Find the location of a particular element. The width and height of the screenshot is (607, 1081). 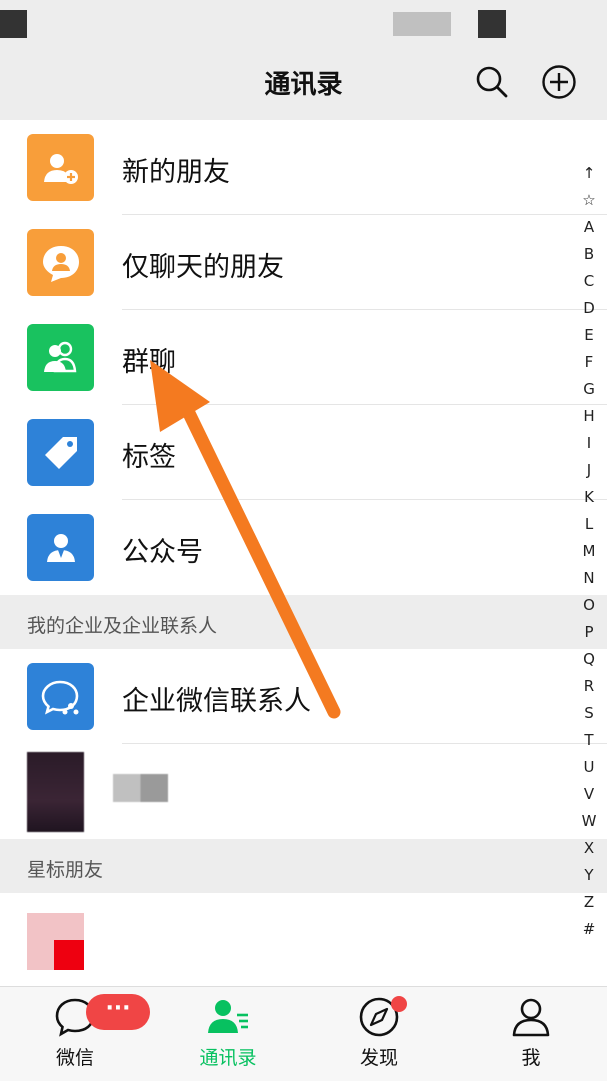

list-item-label: 仅聊天的朋友 is located at coordinates (203, 267).